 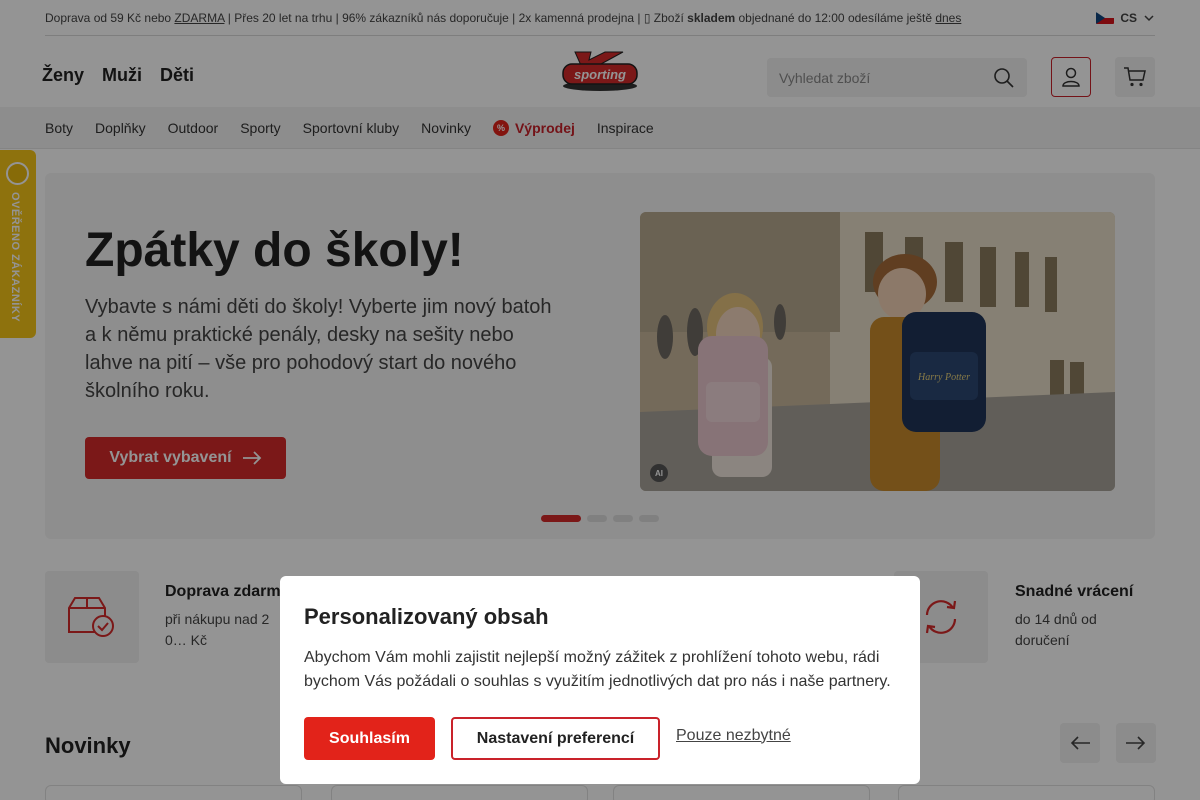 I want to click on preferences-button: Nastavení preferencí, so click(x=555, y=738).